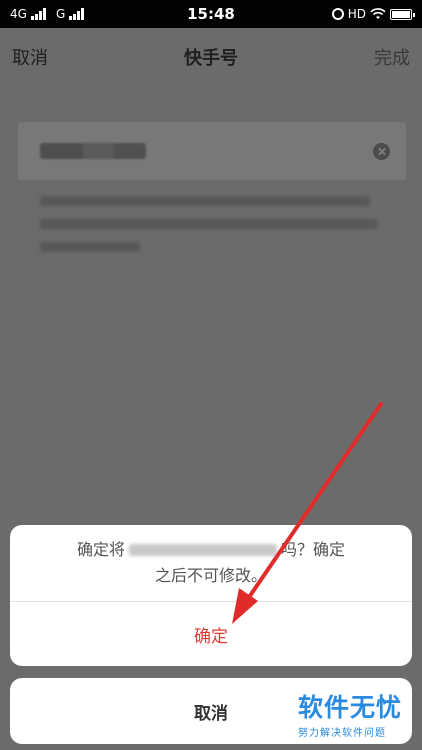  Describe the element at coordinates (350, 707) in the screenshot. I see `watermark-title: 软件无忧` at that location.